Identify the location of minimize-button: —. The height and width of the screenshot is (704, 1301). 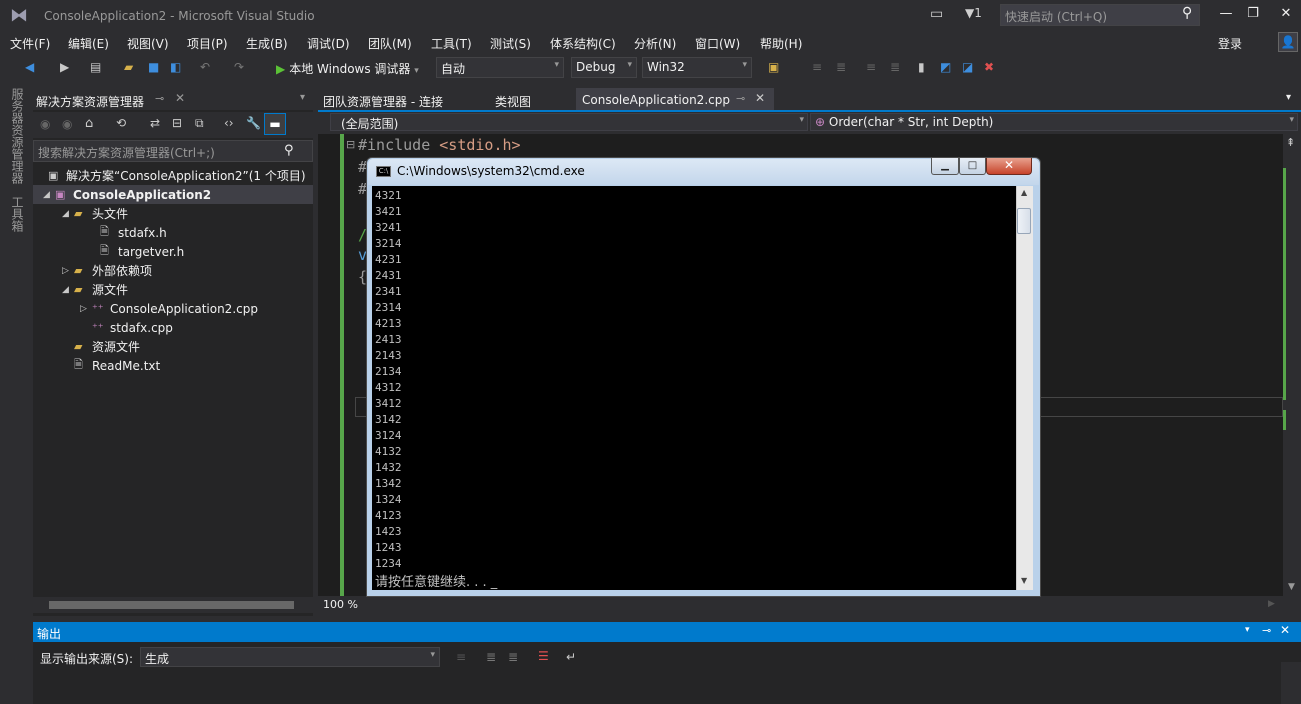
(1226, 14).